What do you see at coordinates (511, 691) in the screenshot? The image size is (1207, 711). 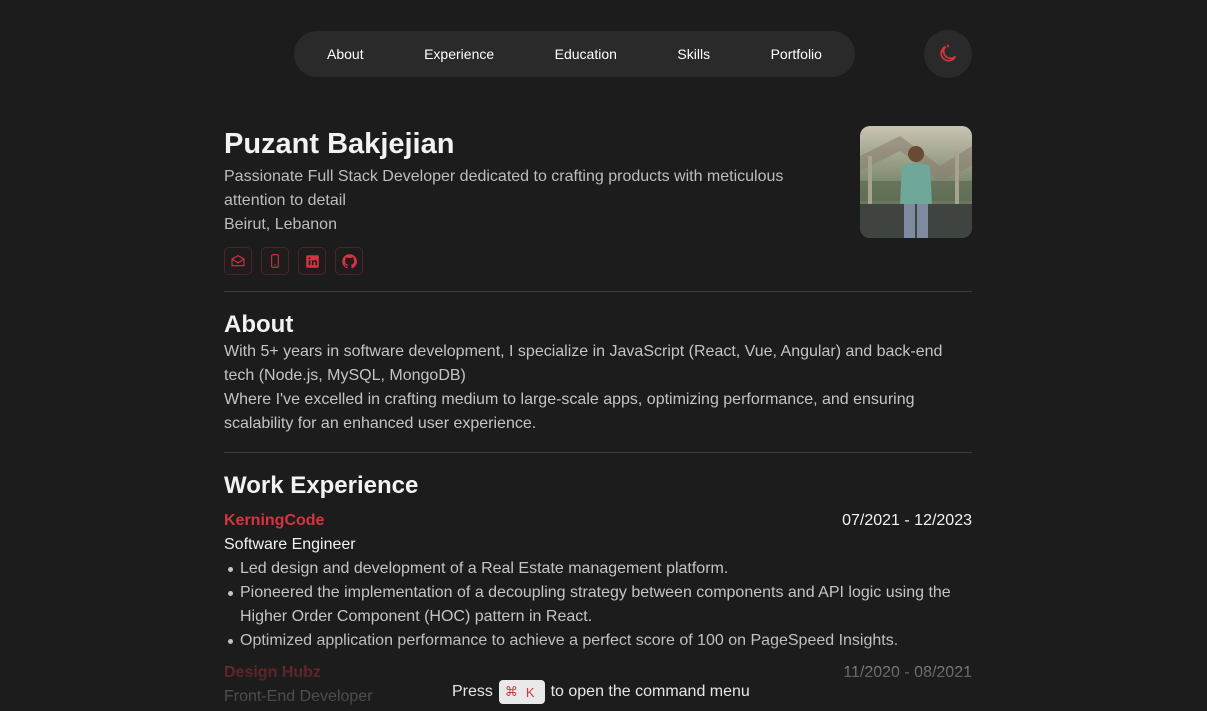 I see `command-key-icon: ⌘` at bounding box center [511, 691].